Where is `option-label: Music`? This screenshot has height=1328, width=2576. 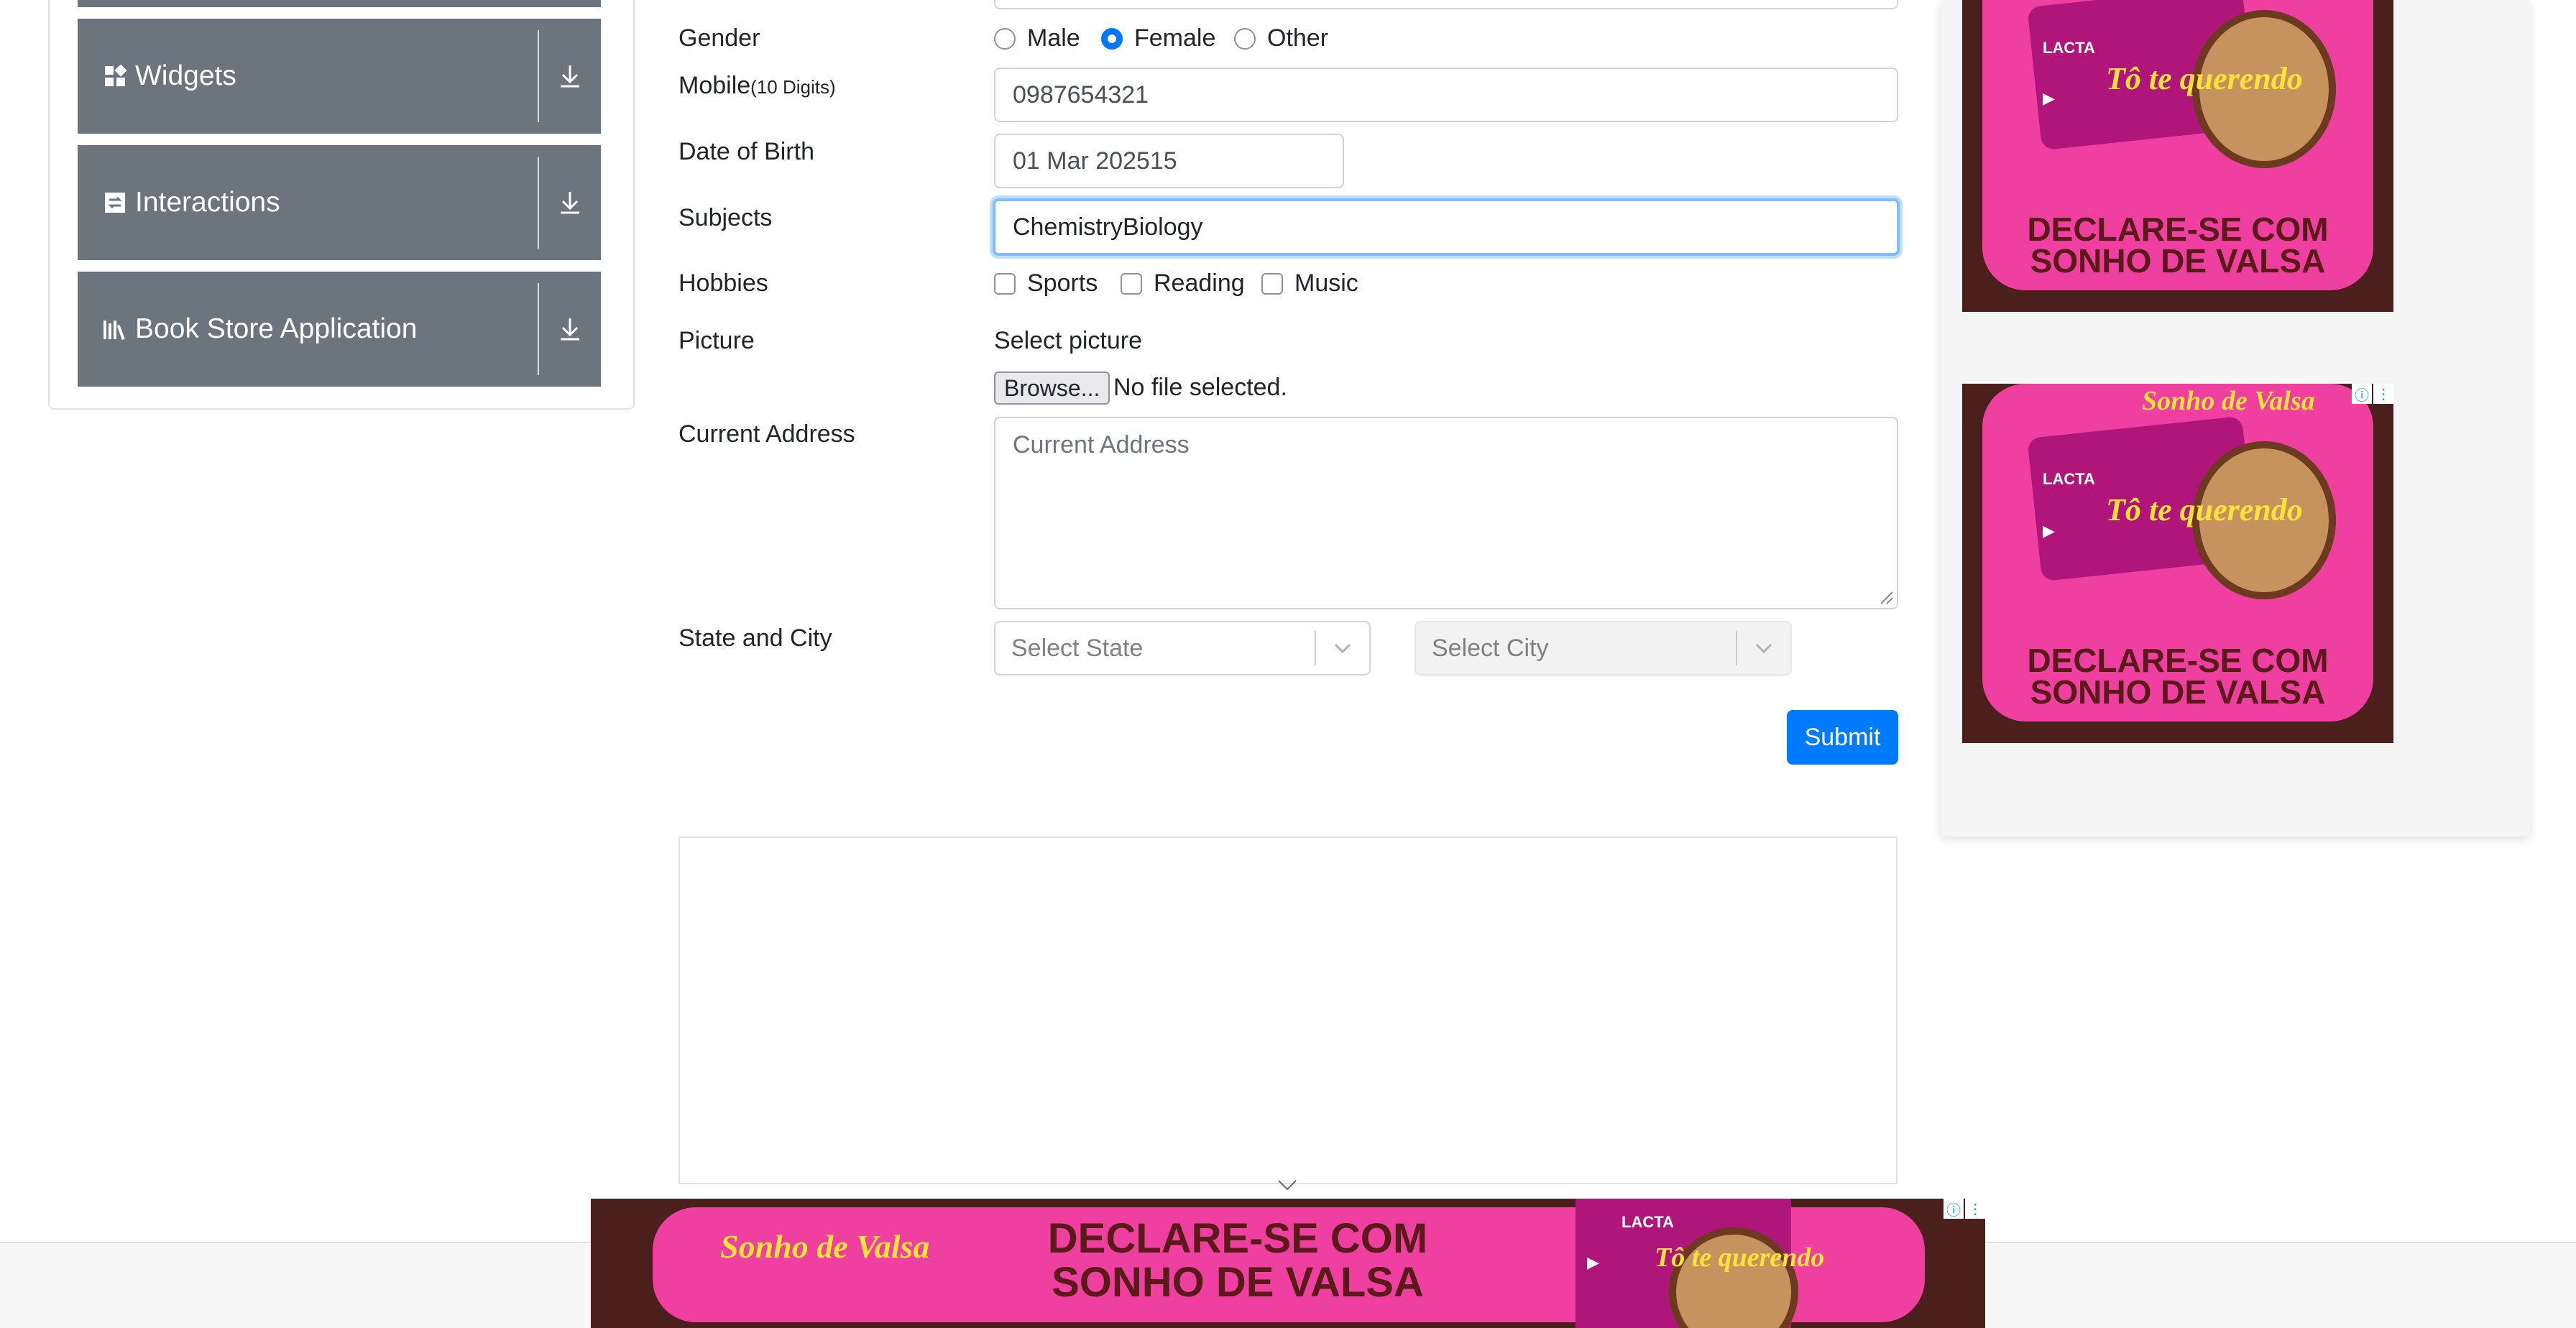
option-label: Music is located at coordinates (1326, 283).